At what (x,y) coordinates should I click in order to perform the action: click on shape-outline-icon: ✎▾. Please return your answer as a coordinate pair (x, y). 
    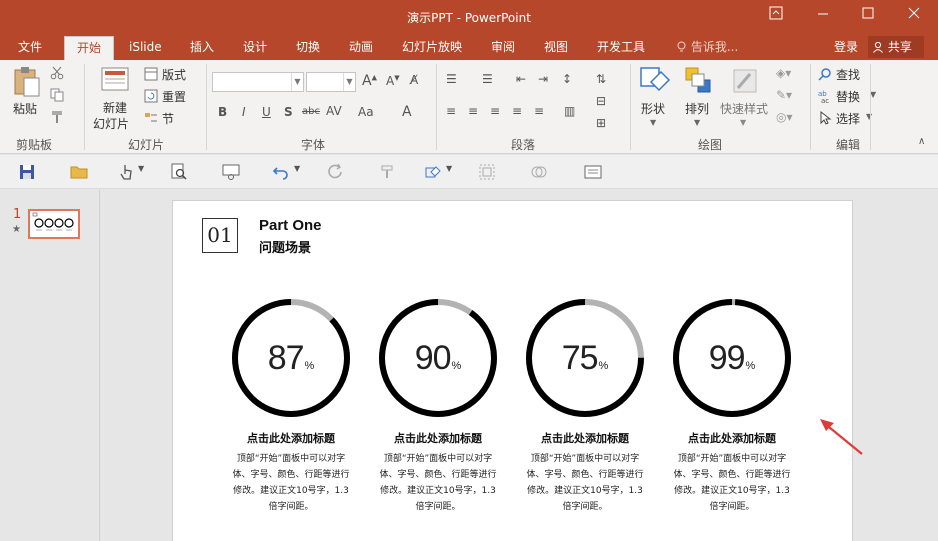
    Looking at the image, I should click on (784, 95).